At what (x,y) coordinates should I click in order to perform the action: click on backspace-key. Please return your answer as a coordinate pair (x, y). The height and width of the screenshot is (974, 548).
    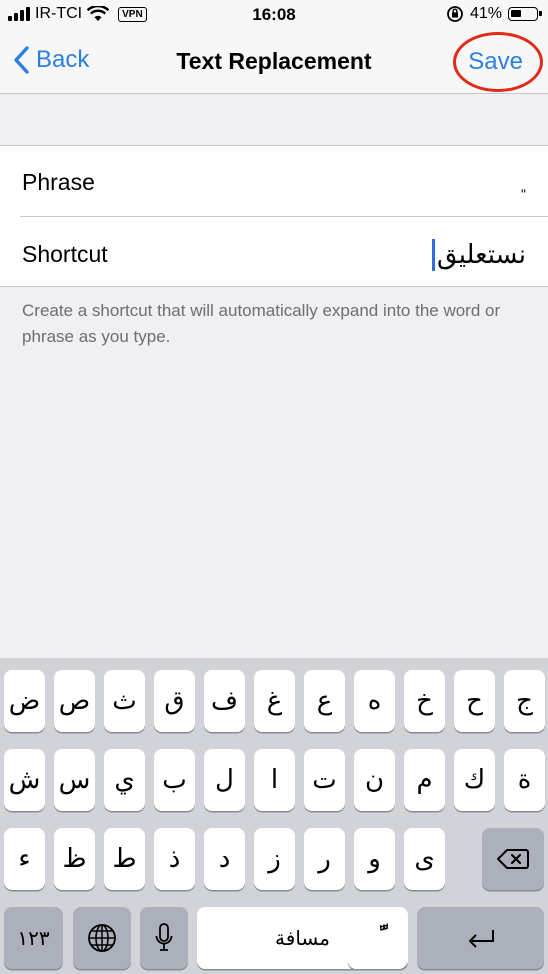
    Looking at the image, I should click on (513, 859).